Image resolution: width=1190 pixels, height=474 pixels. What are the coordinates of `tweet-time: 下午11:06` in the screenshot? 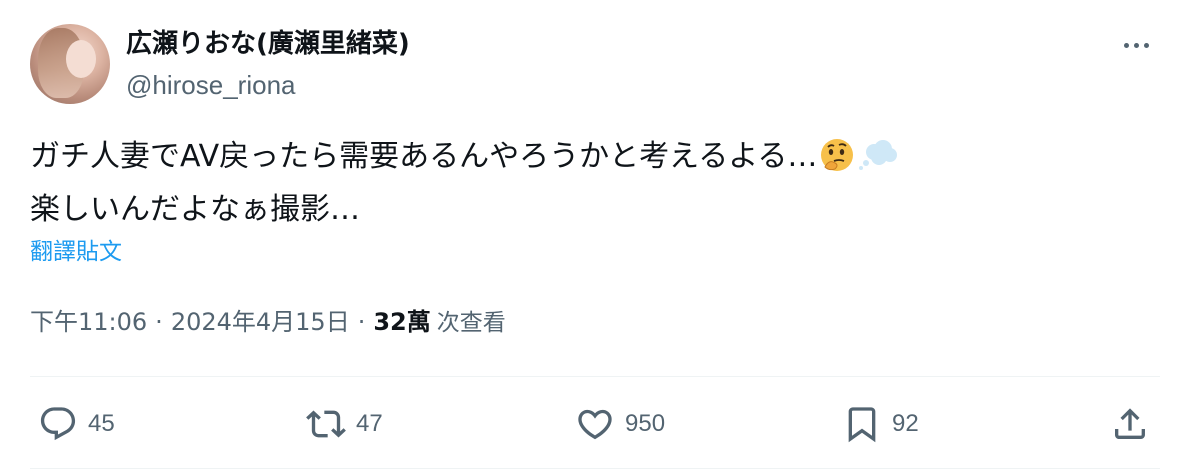 It's located at (88, 322).